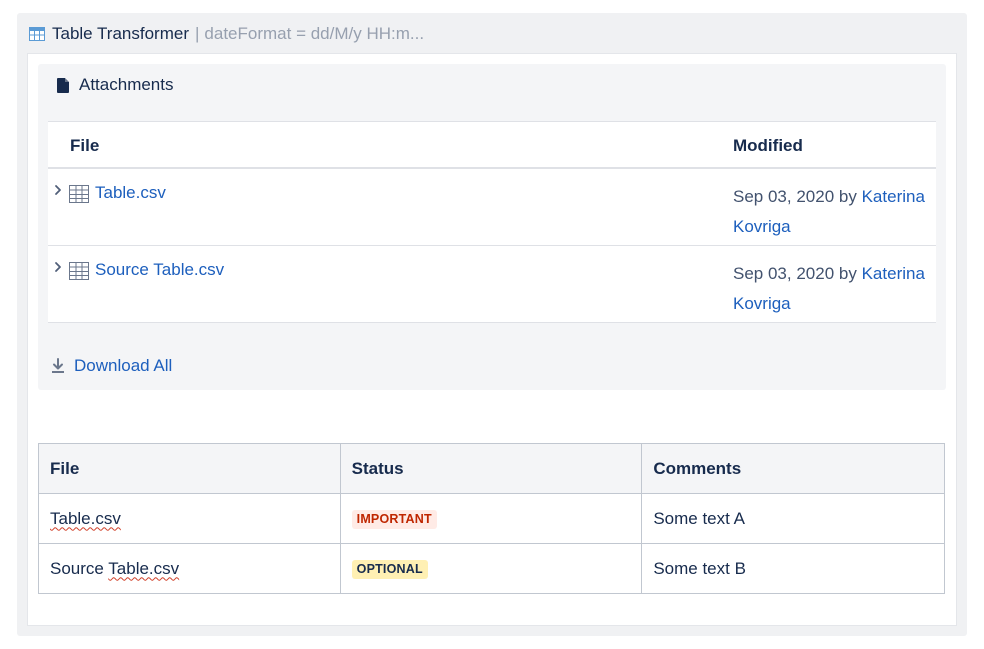  I want to click on table-row: Source Table.csv OPTIONAL Some text B, so click(491, 568).